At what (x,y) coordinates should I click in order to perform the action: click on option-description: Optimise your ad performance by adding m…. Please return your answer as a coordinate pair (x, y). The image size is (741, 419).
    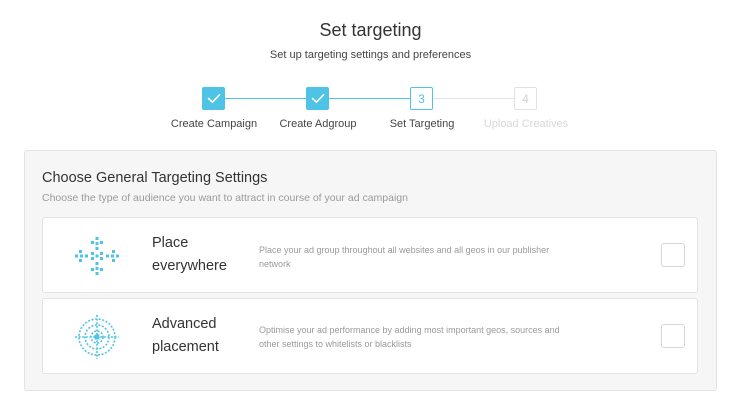
    Looking at the image, I should click on (409, 337).